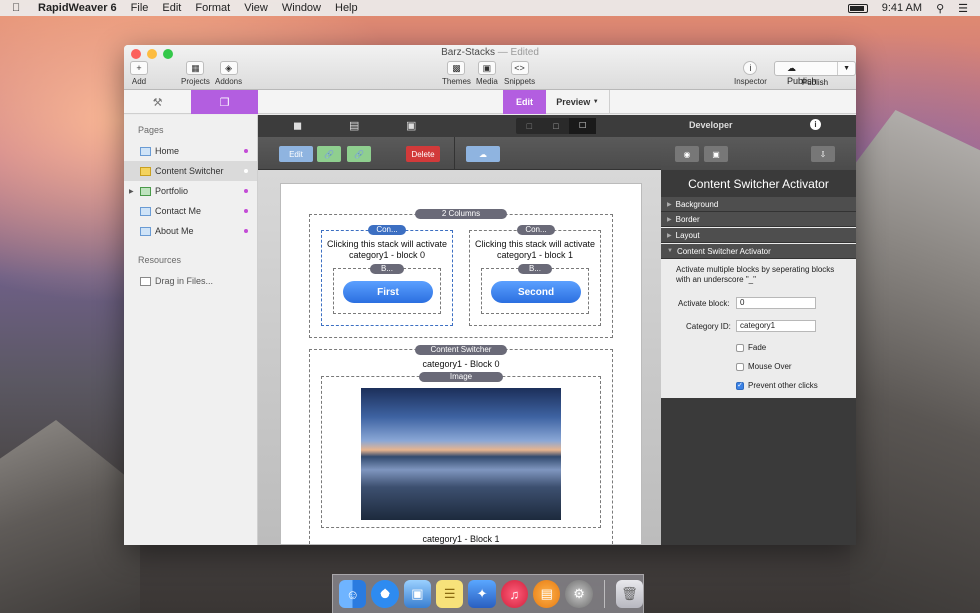  I want to click on notification-center-icon: ☰, so click(963, 8).